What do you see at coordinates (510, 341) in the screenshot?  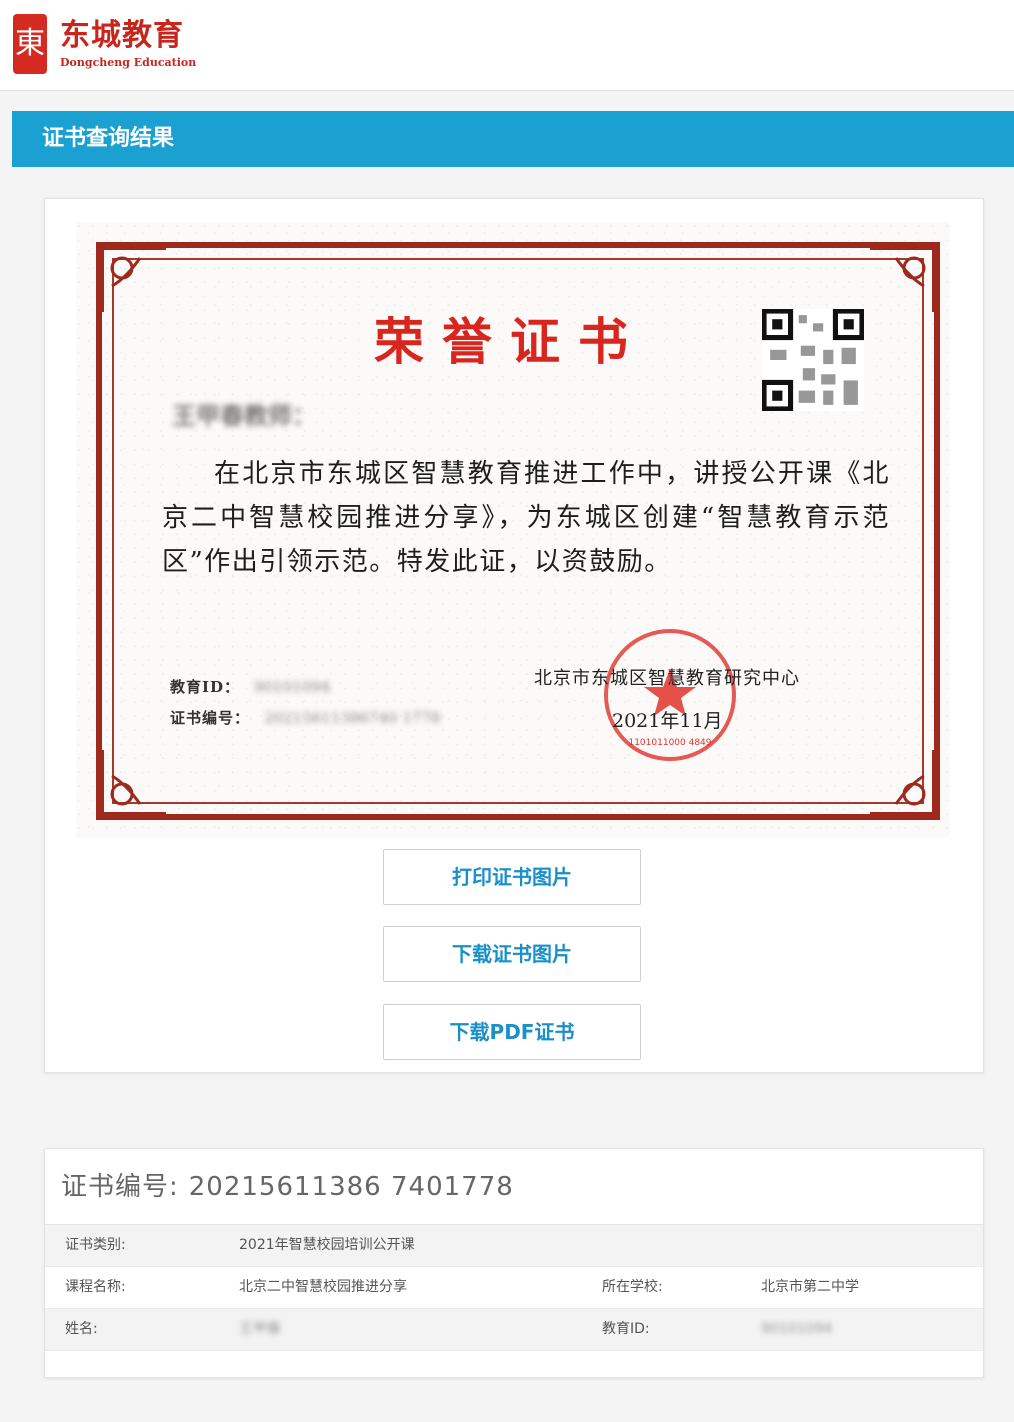 I see `certificate-title: 荣誉证书` at bounding box center [510, 341].